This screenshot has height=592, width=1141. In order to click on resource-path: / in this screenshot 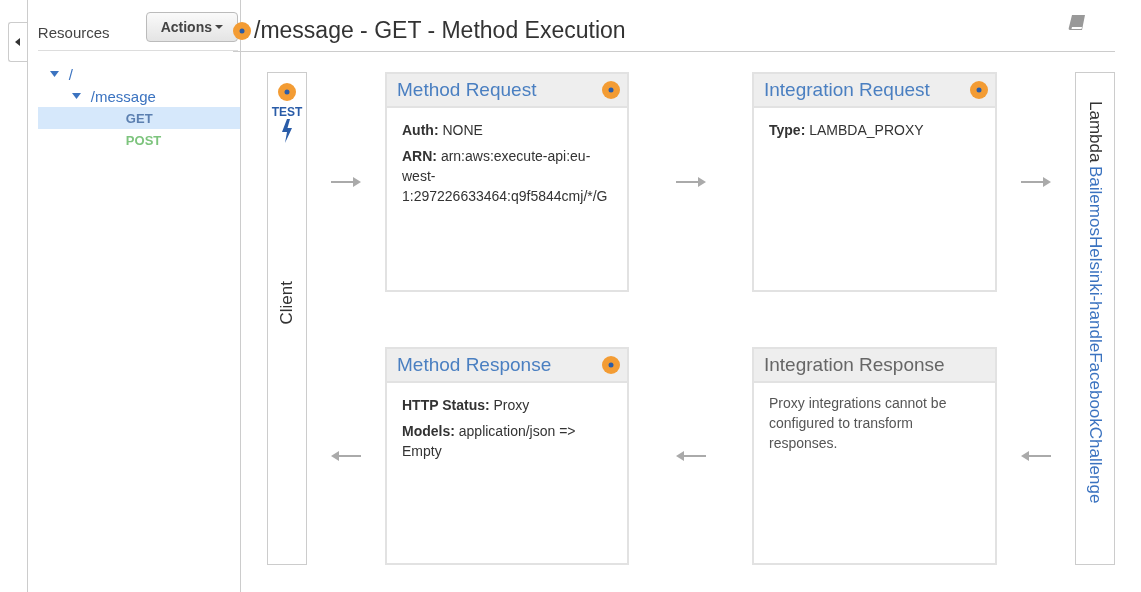, I will do `click(71, 74)`.